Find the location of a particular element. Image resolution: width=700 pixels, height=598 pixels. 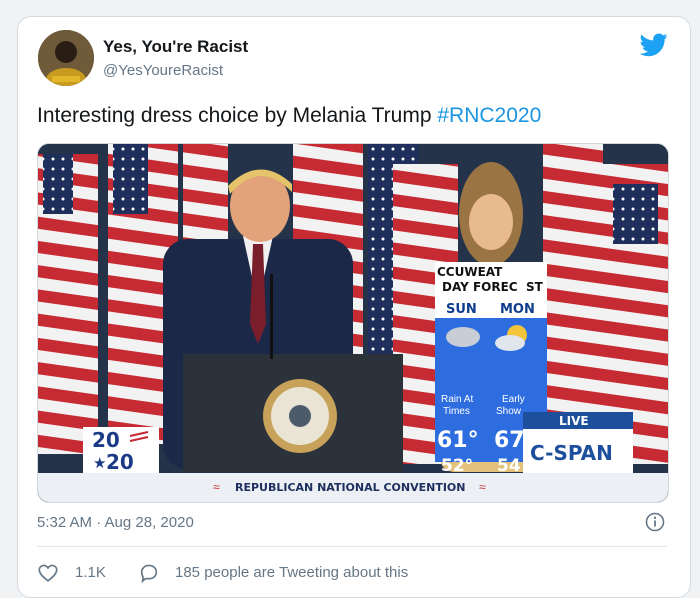

divider is located at coordinates (352, 546).